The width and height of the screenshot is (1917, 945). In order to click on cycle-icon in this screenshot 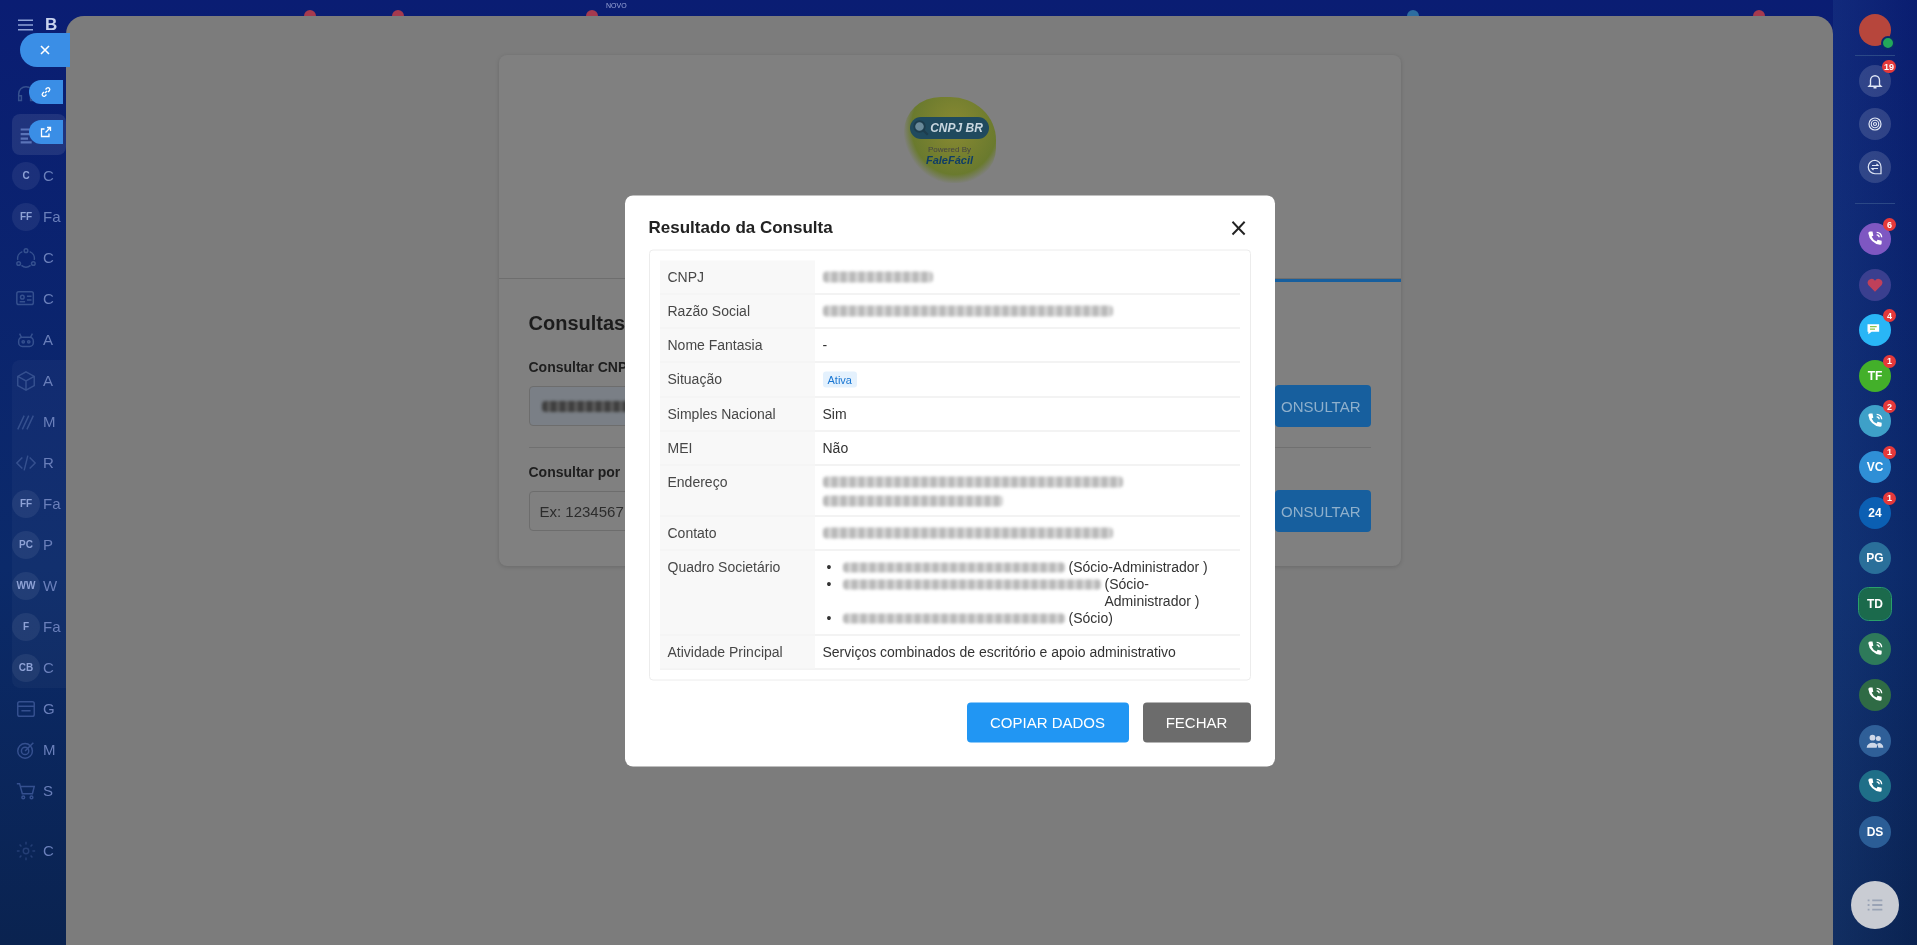, I will do `click(26, 257)`.